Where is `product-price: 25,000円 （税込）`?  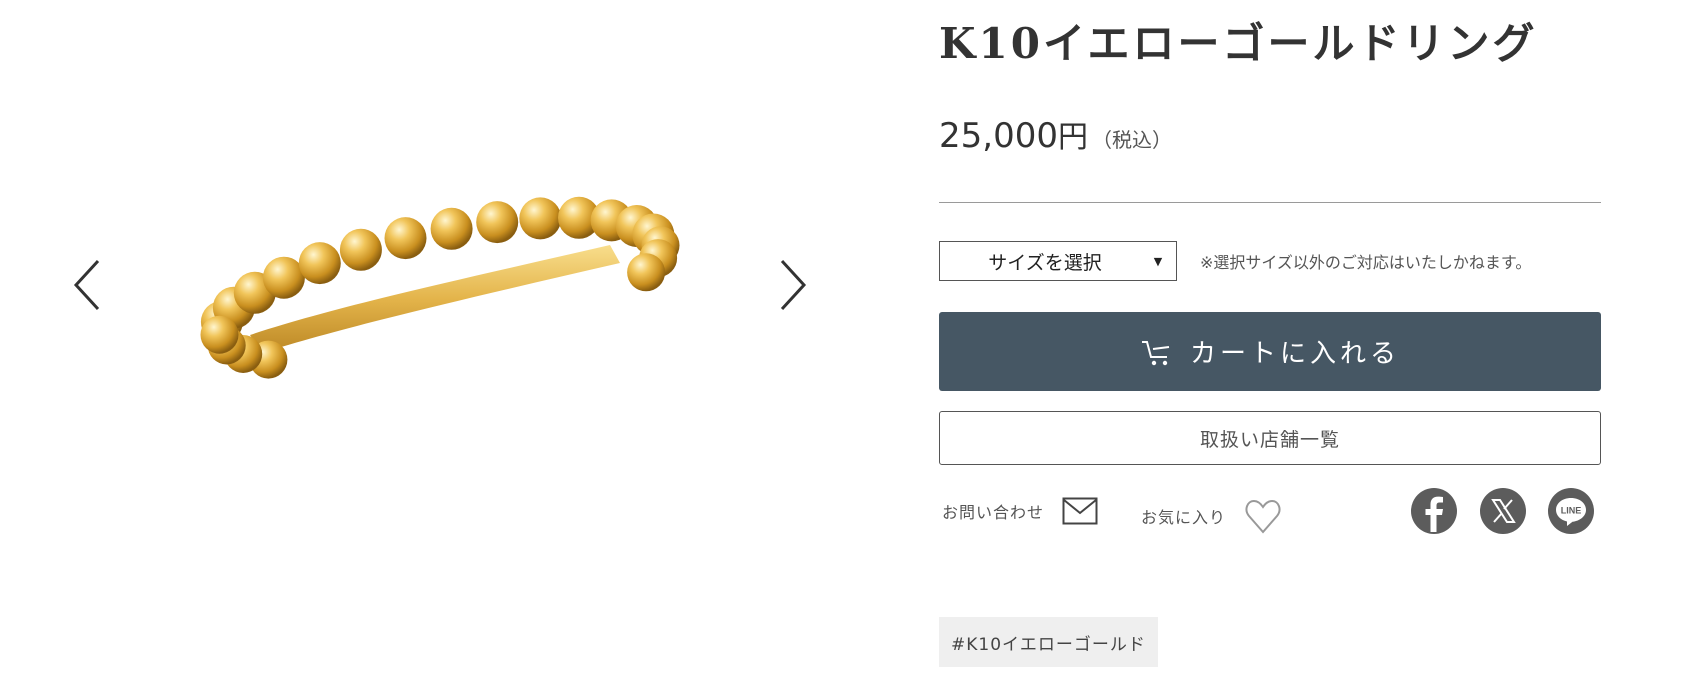
product-price: 25,000円 （税込） is located at coordinates (1055, 134).